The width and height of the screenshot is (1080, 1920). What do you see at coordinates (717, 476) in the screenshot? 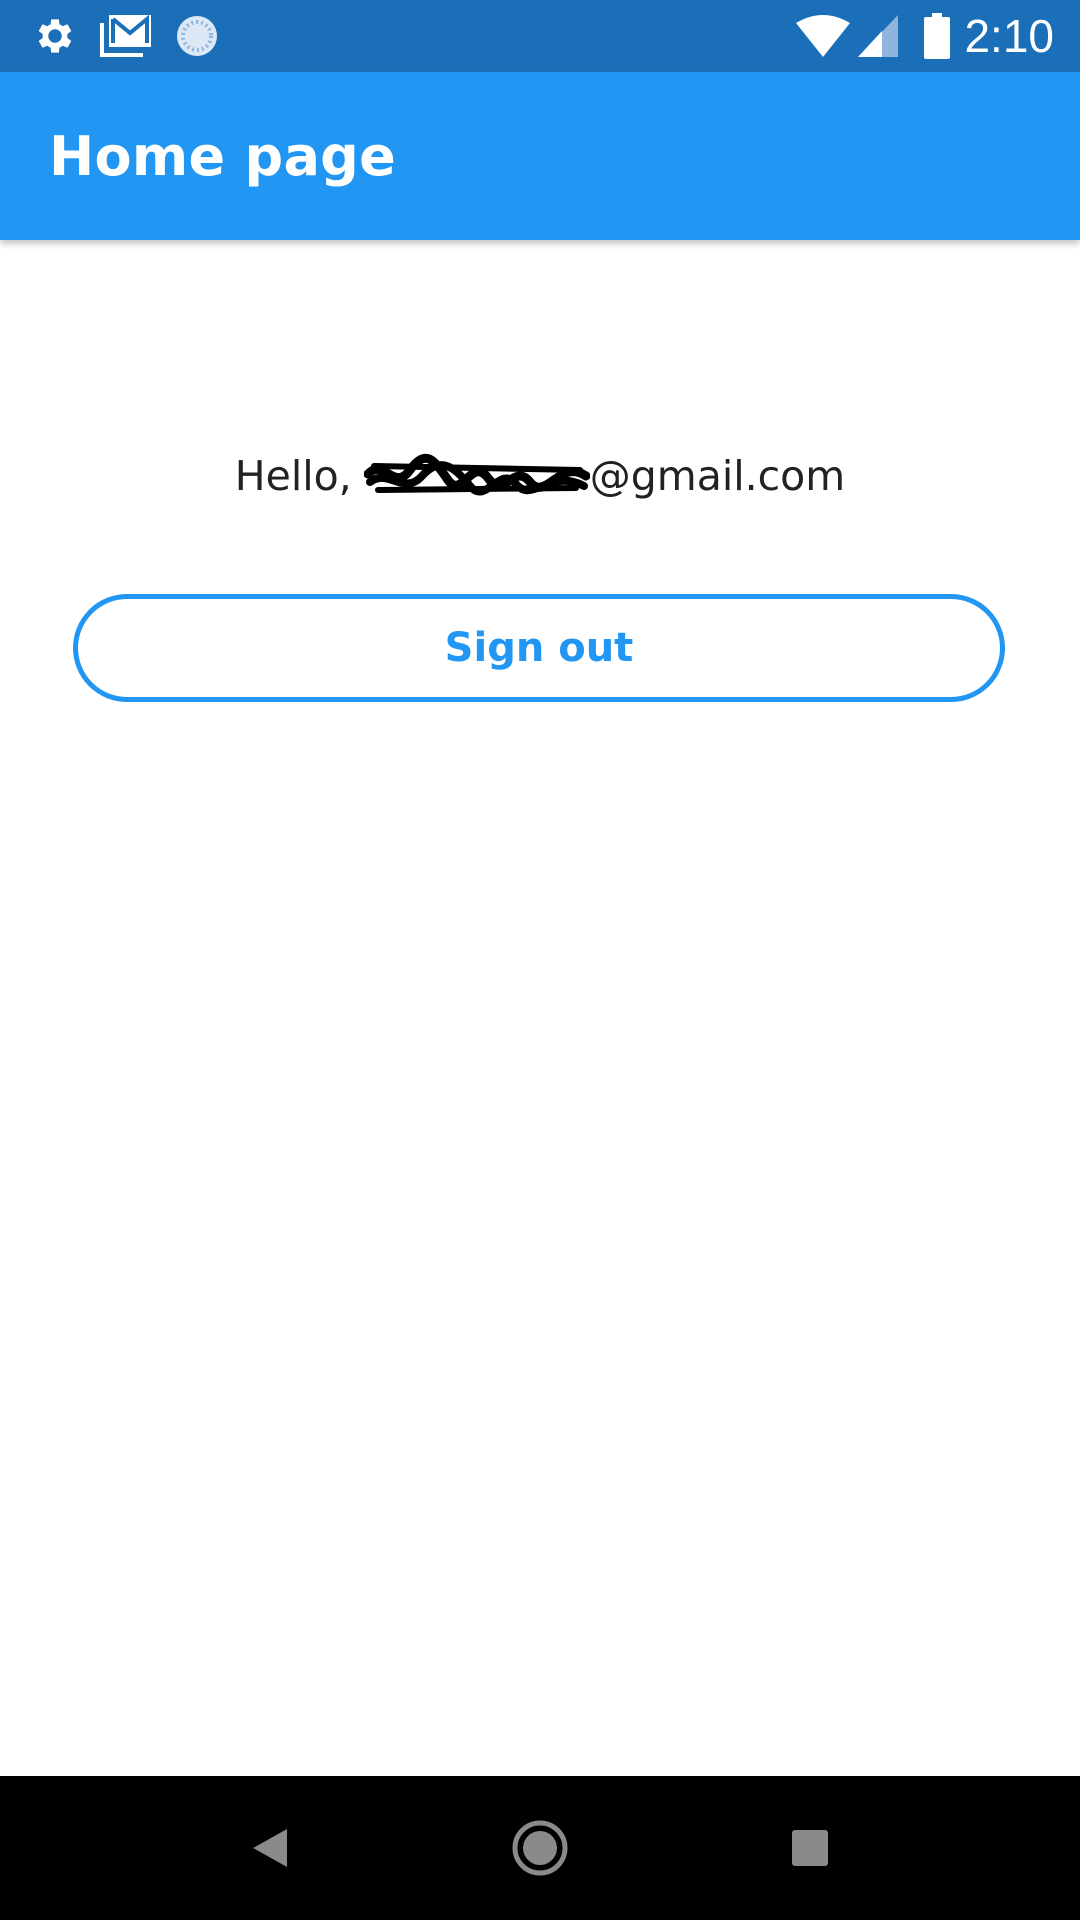
I see `email-domain: @gmail.com` at bounding box center [717, 476].